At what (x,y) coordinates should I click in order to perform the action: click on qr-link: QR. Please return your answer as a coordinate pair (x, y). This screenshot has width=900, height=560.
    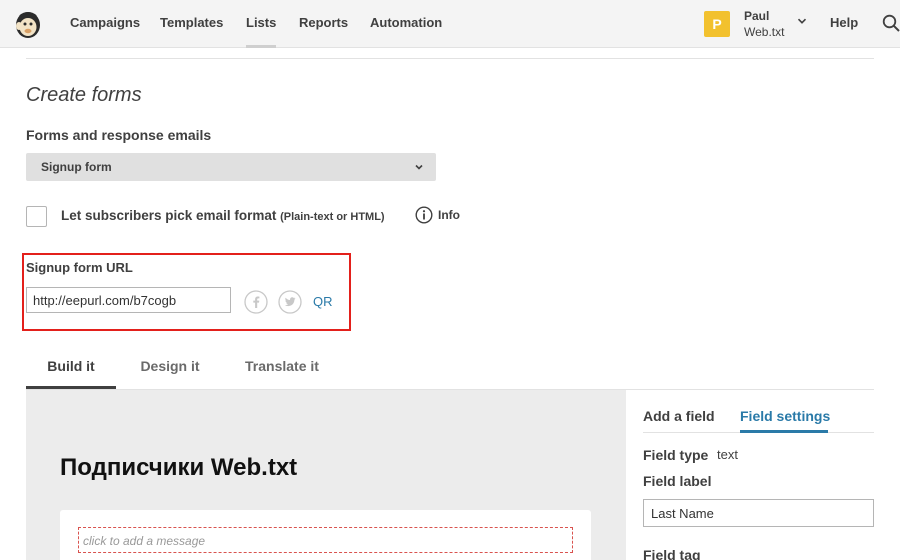
    Looking at the image, I should click on (323, 301).